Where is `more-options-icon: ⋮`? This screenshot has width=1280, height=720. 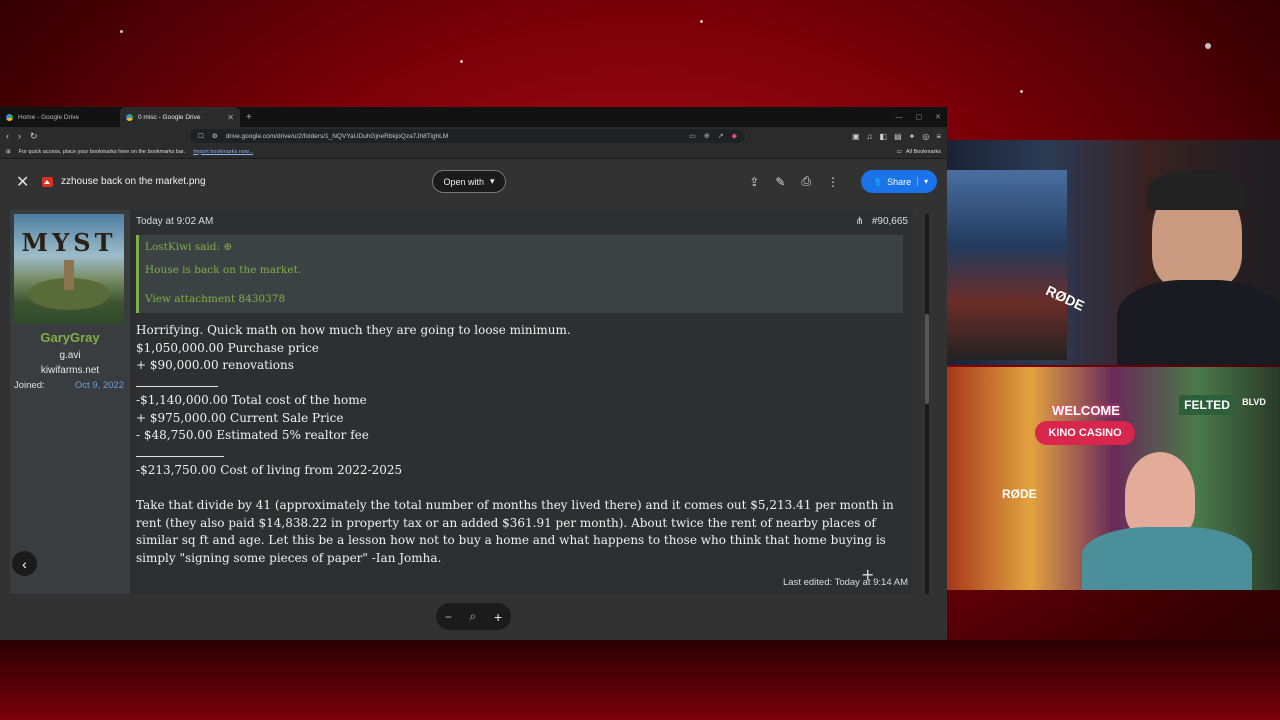
more-options-icon: ⋮ is located at coordinates (833, 182).